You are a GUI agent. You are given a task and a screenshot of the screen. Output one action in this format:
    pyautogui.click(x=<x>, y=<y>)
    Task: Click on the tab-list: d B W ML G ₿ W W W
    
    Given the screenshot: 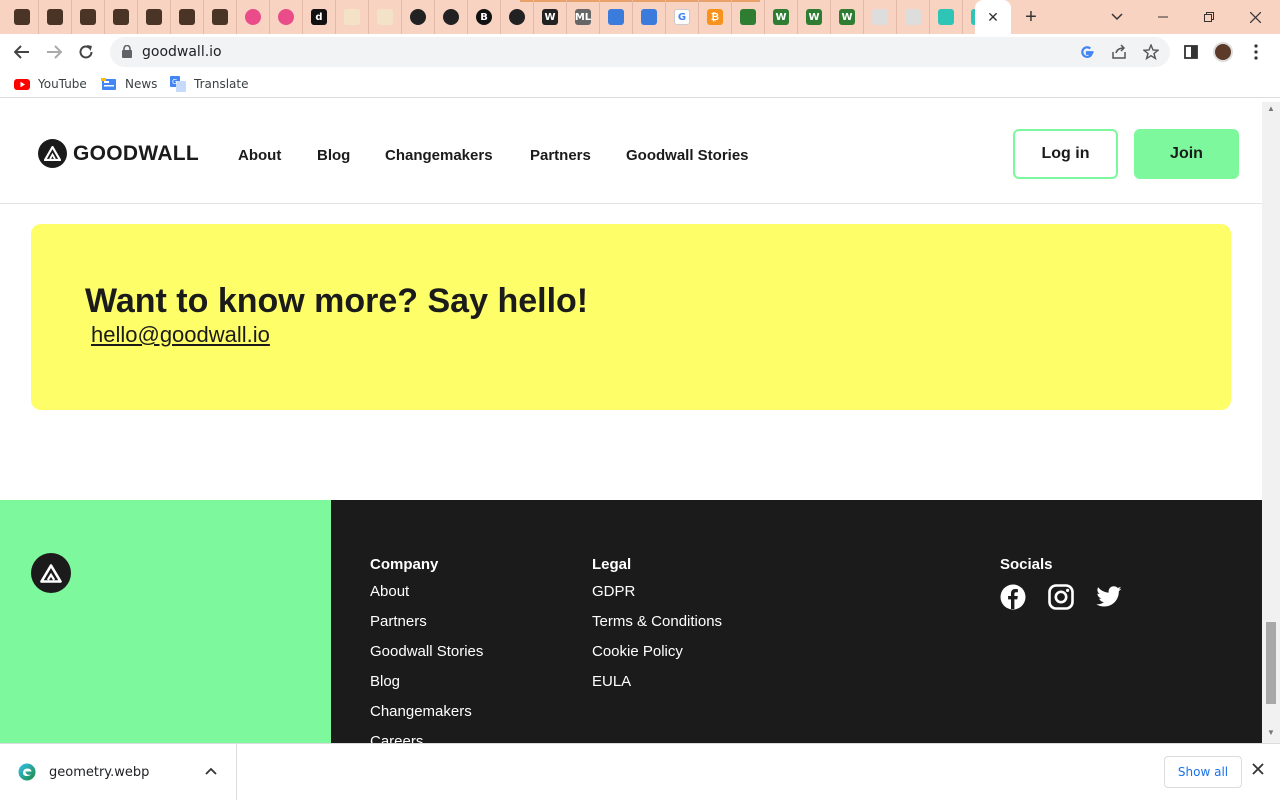 What is the action you would take?
    pyautogui.click(x=501, y=17)
    